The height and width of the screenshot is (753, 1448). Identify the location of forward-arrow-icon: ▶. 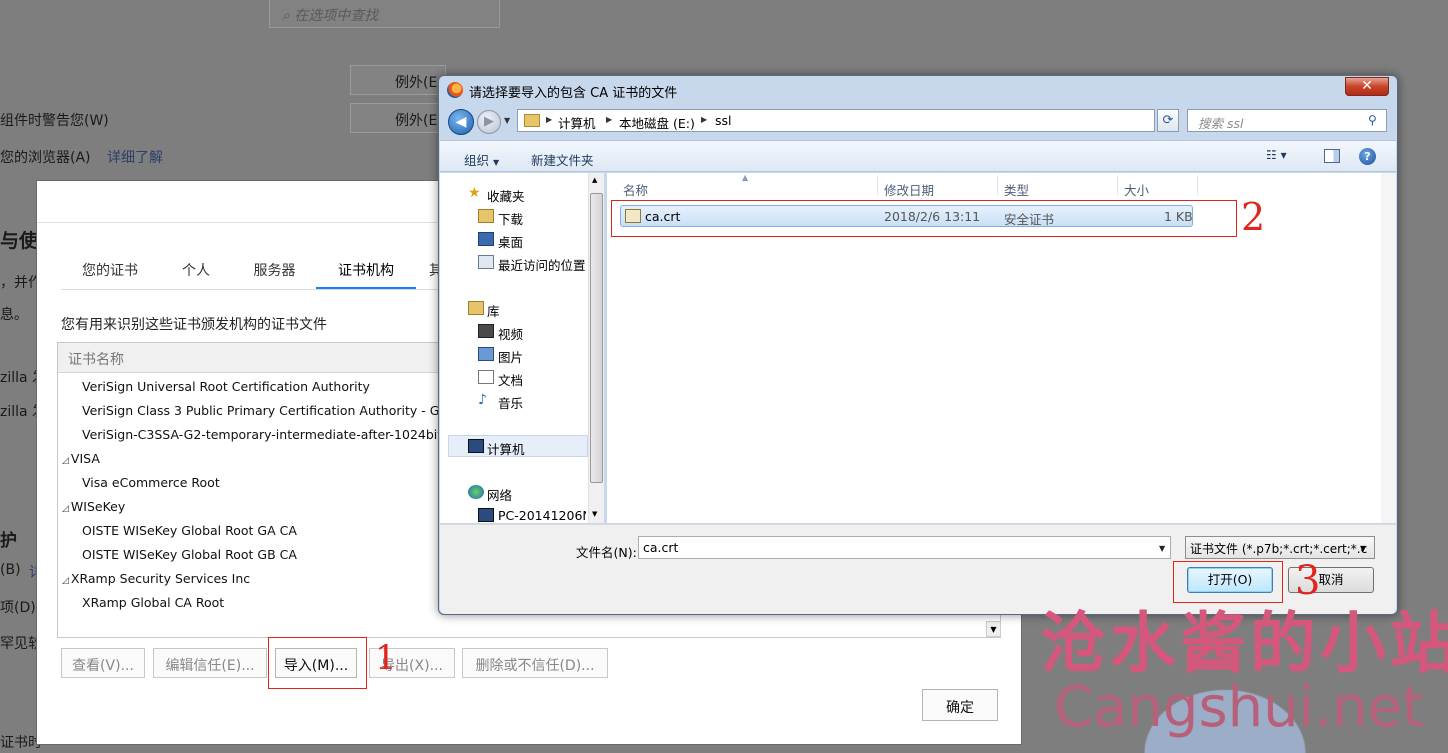
(489, 122).